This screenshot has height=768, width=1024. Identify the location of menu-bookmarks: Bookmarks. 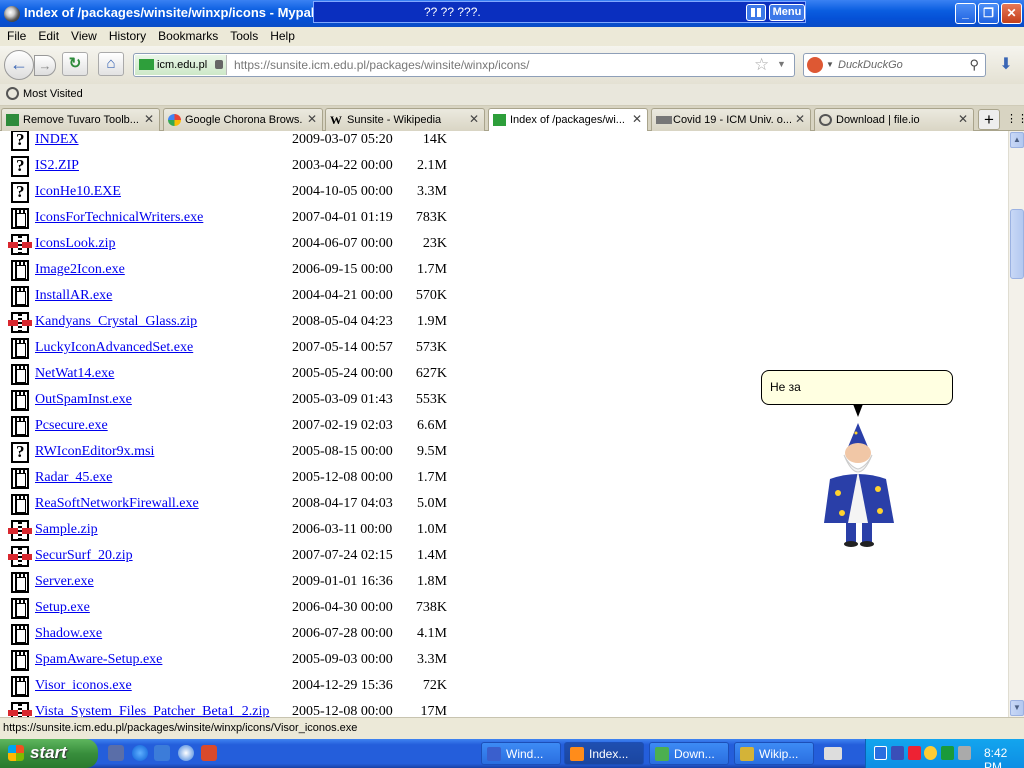
(187, 35).